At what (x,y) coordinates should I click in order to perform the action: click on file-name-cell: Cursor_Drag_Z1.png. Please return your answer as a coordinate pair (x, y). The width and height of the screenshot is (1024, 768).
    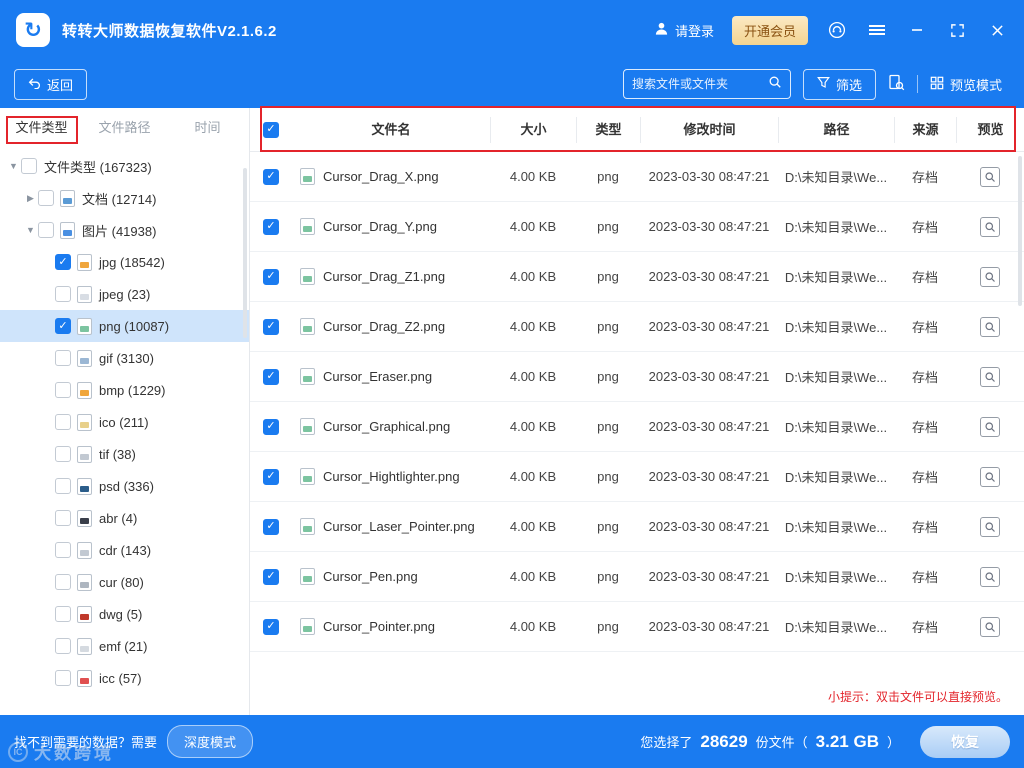
    Looking at the image, I should click on (391, 276).